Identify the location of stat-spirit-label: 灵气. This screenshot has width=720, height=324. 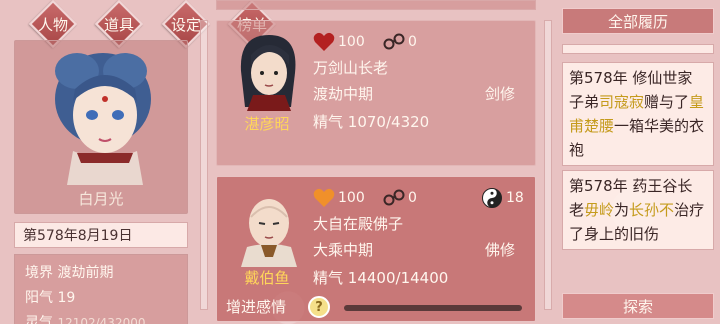
(39, 319).